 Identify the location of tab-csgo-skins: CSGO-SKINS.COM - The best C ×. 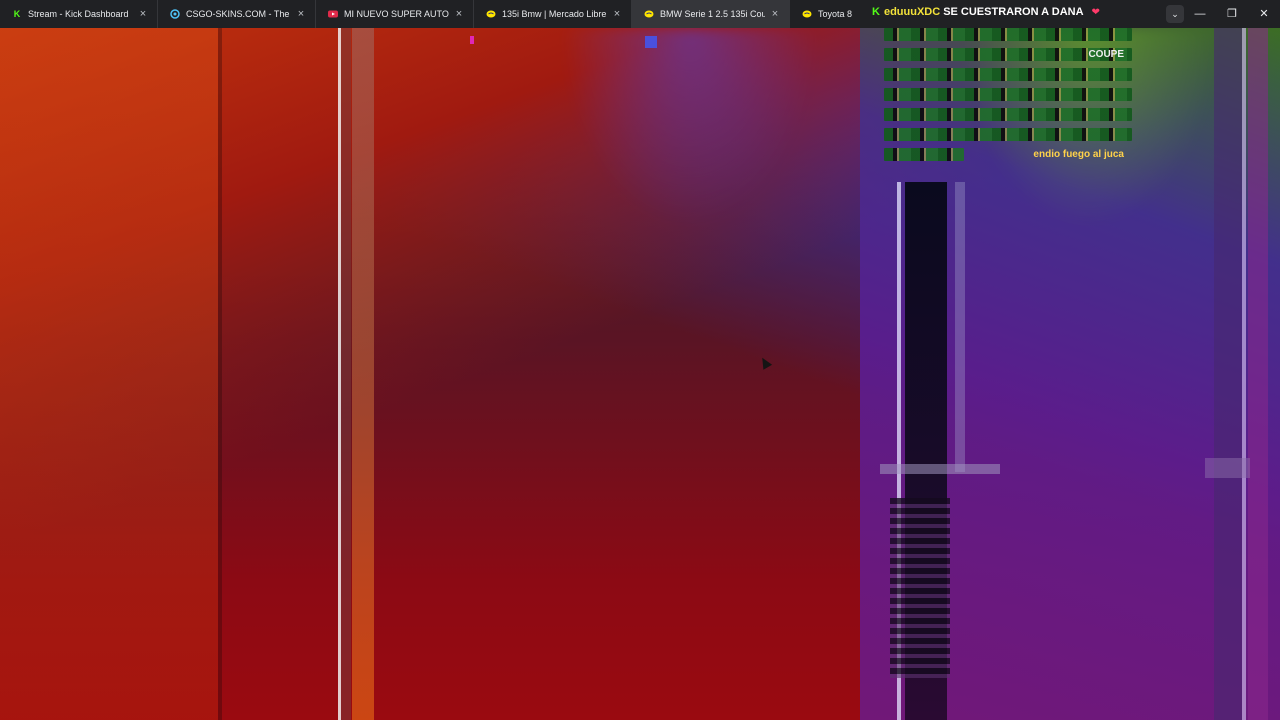
(237, 14).